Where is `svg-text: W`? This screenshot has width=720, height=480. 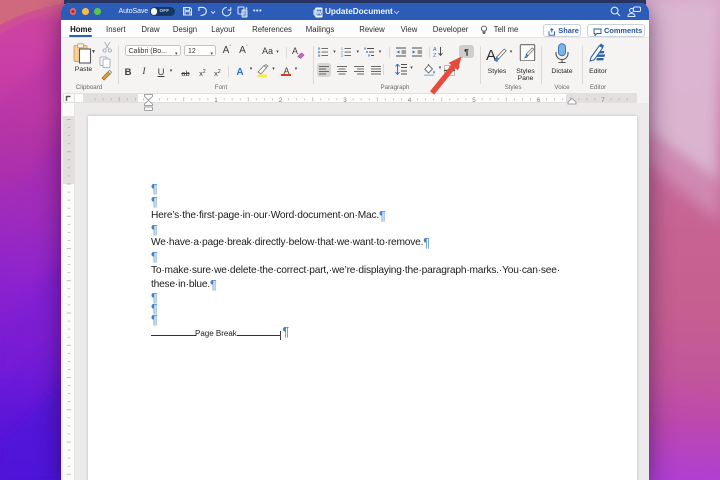
svg-text: W is located at coordinates (319, 13).